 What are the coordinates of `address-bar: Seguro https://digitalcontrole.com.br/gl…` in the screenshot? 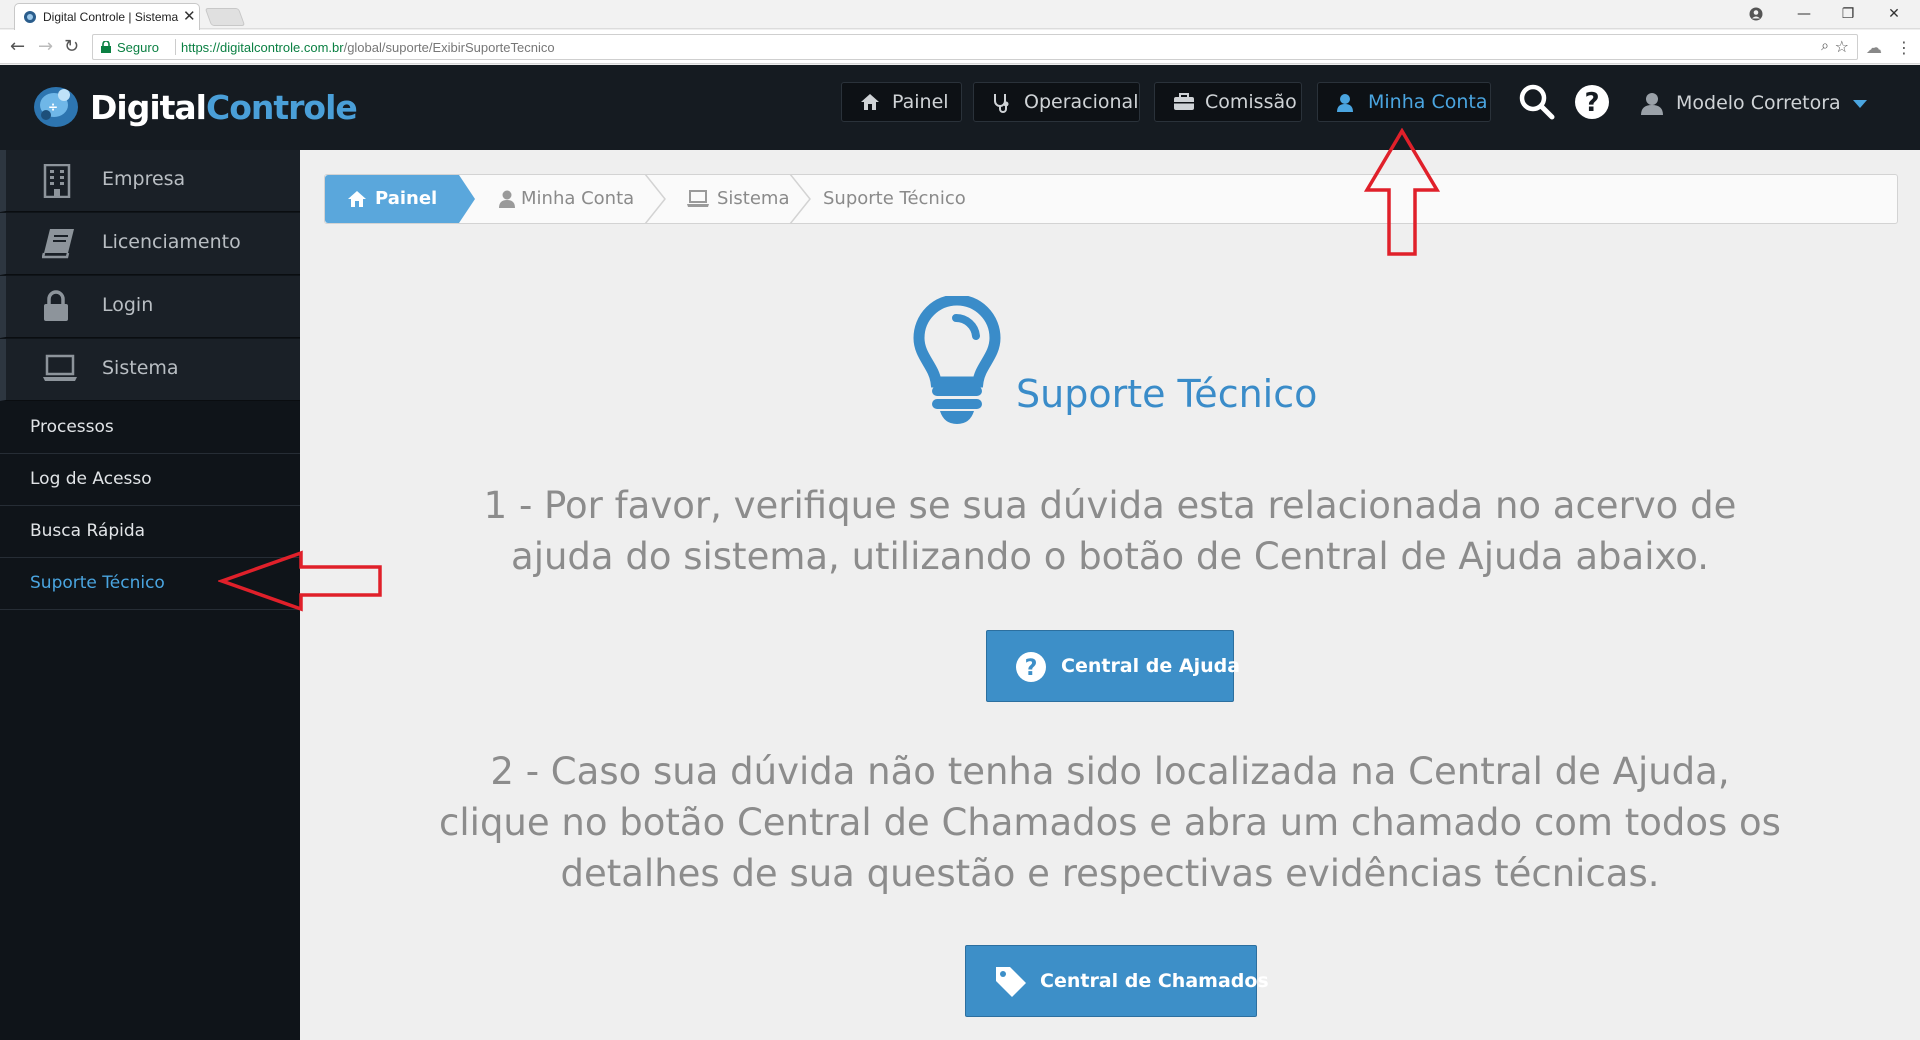 It's located at (975, 47).